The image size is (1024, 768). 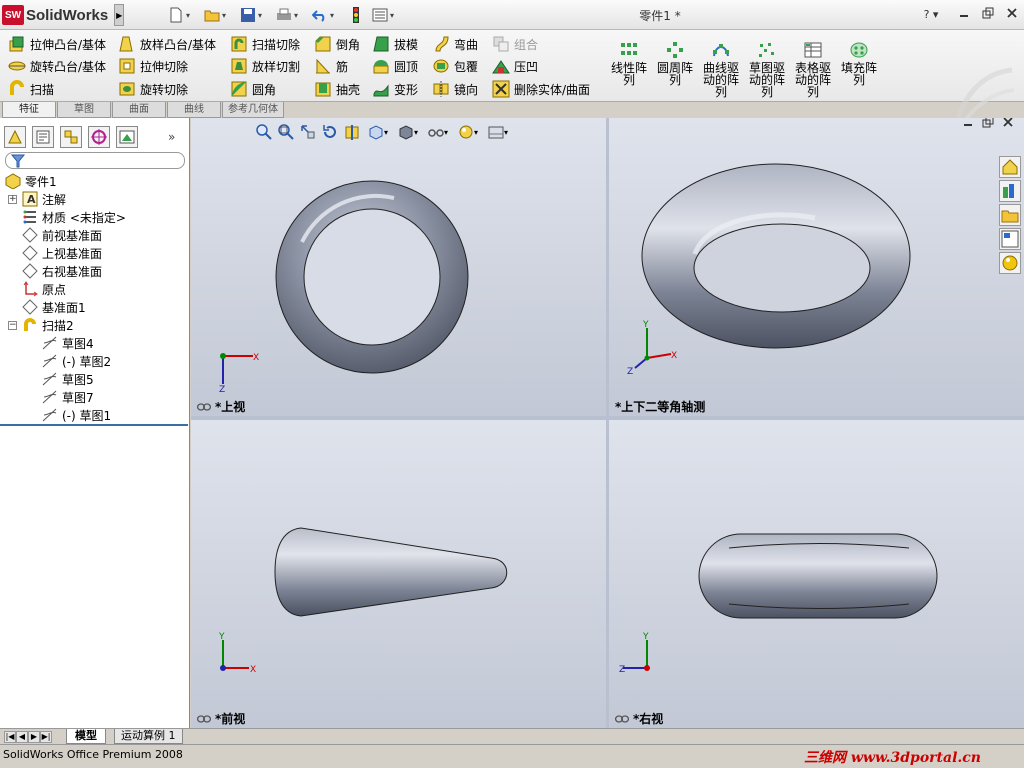 I want to click on tree-child-sketch2: (-) 草图2, so click(x=95, y=361).